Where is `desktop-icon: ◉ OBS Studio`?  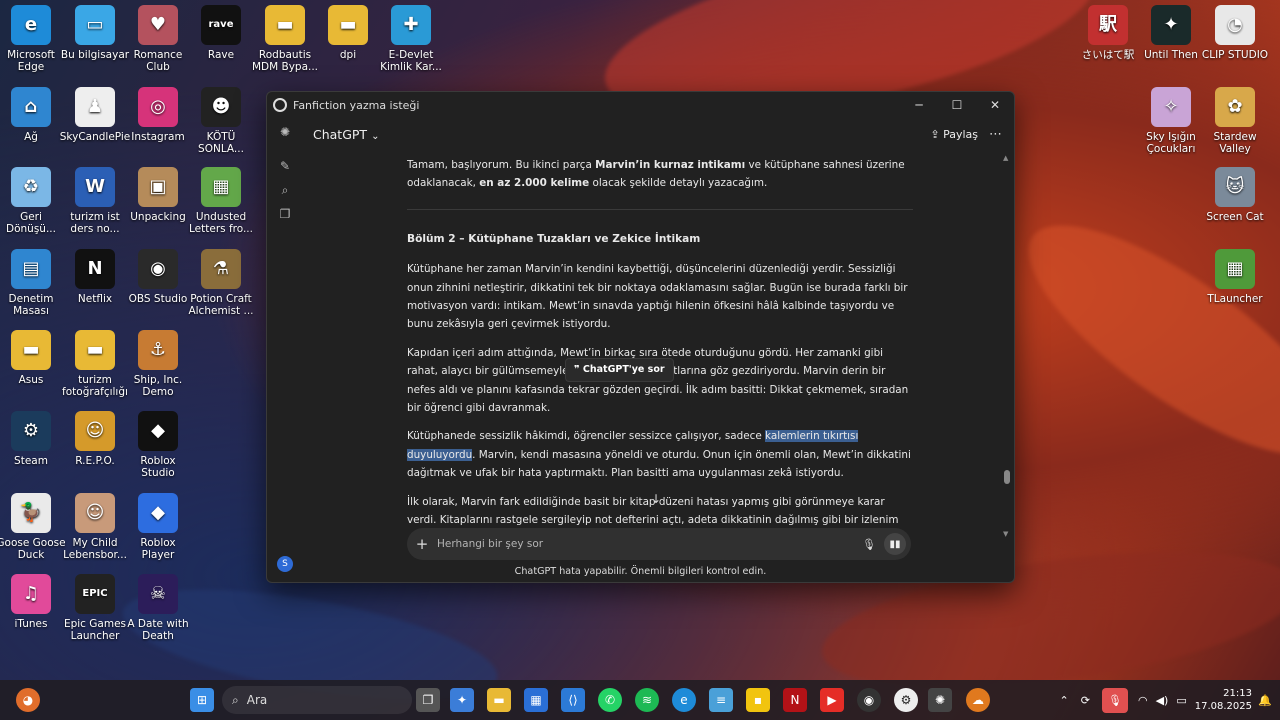 desktop-icon: ◉ OBS Studio is located at coordinates (158, 289).